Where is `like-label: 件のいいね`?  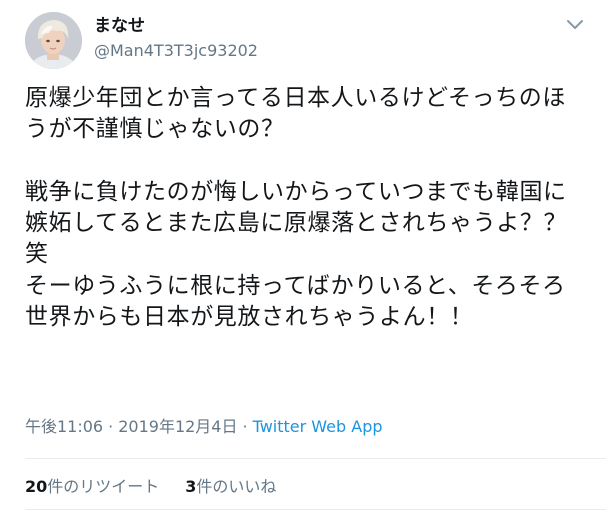 like-label: 件のいいね is located at coordinates (236, 486).